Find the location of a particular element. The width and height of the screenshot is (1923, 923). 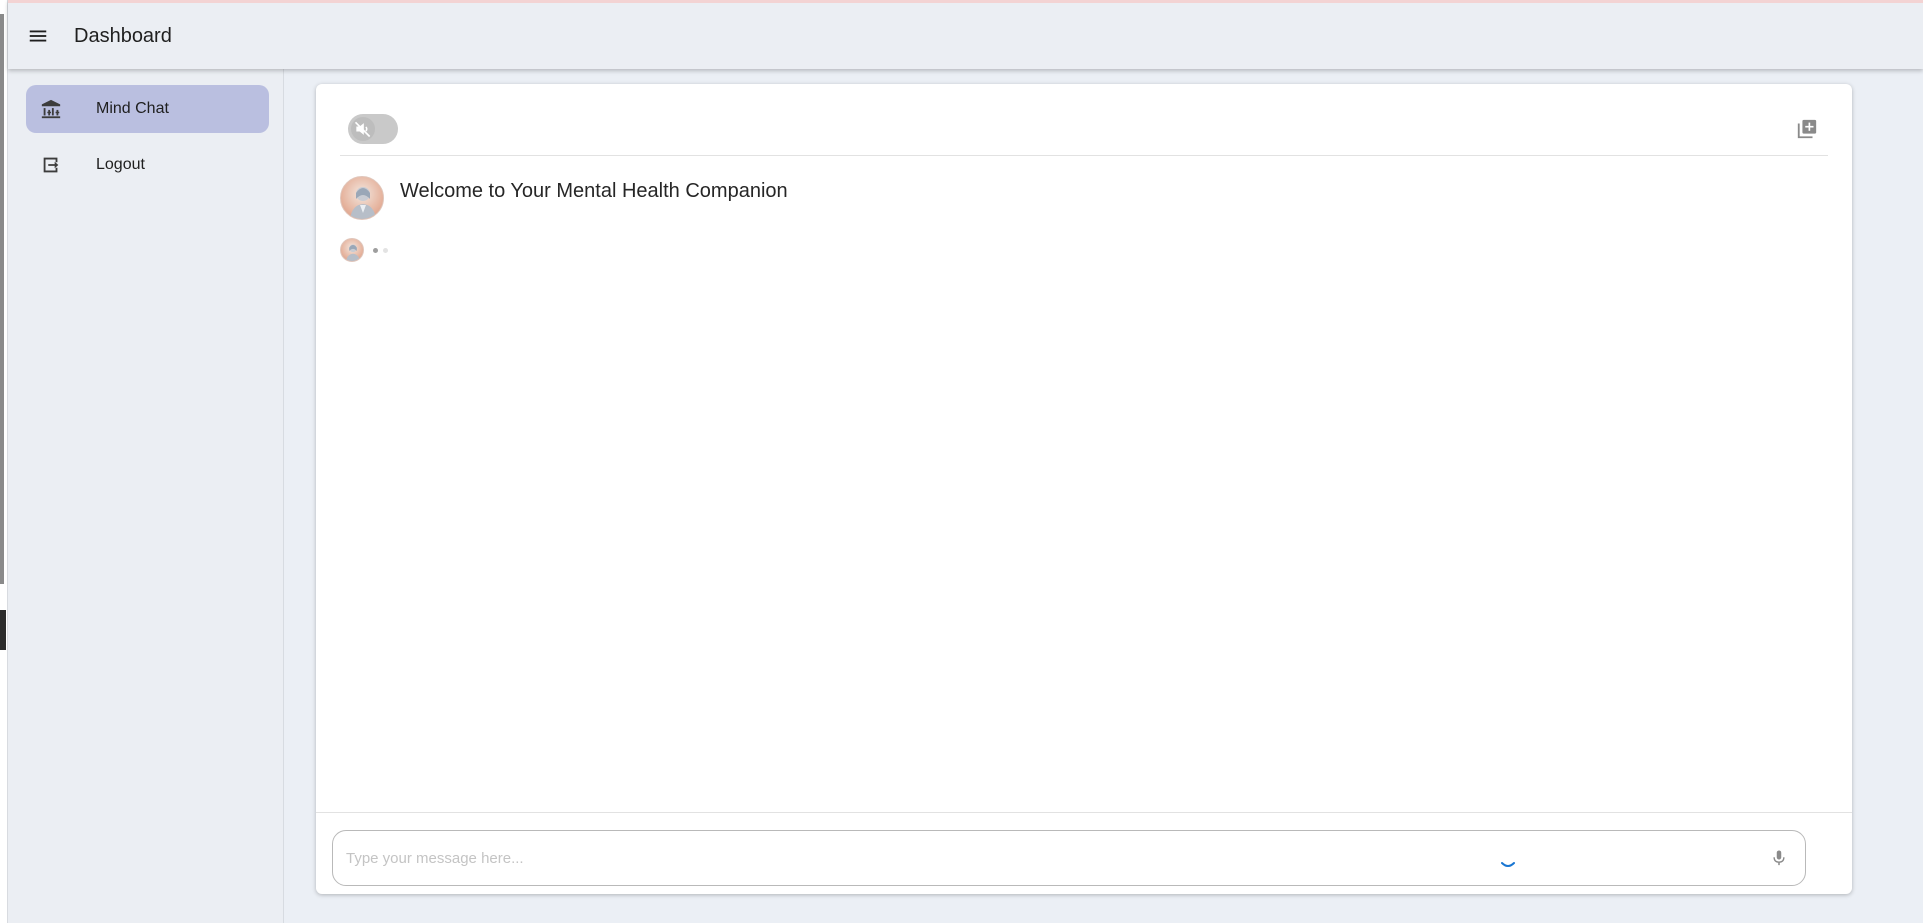

bot-avatar is located at coordinates (362, 198).